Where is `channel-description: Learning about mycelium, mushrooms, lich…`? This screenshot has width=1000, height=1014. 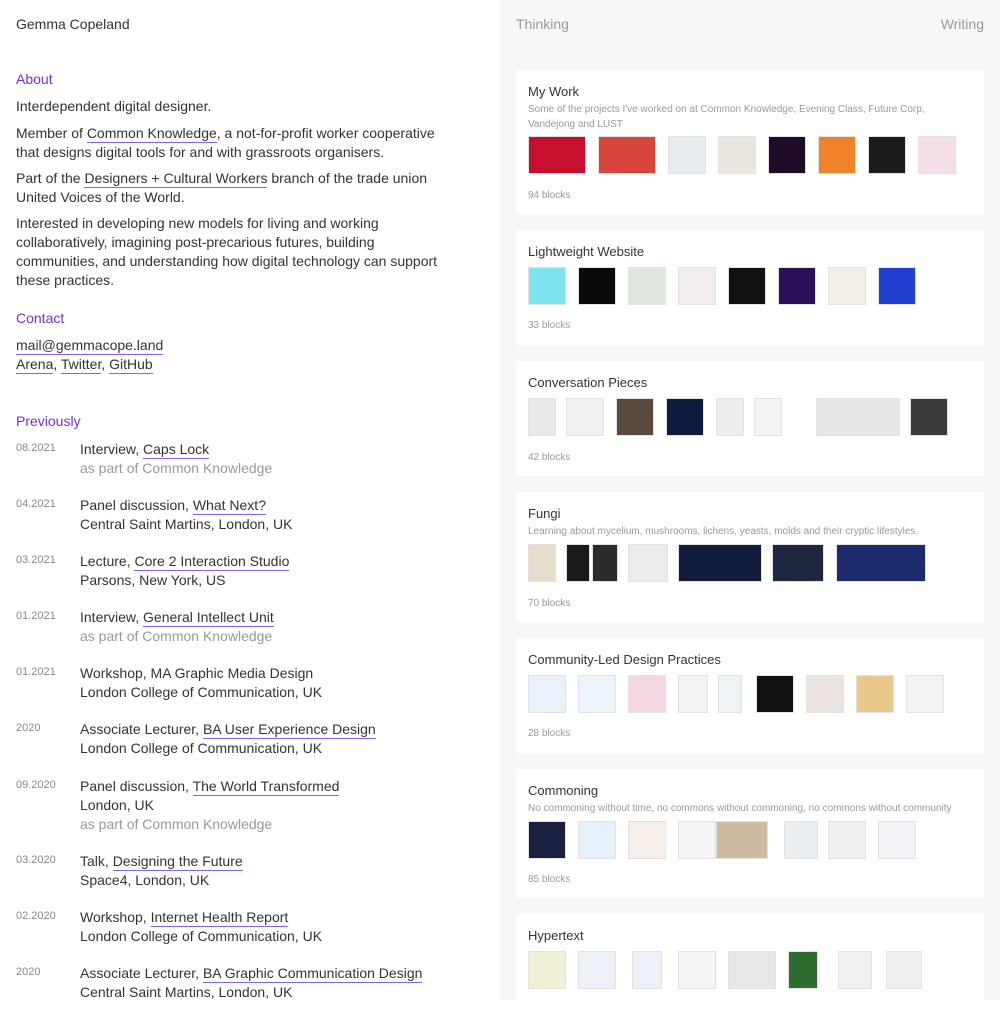
channel-description: Learning about mycelium, mushrooms, lich… is located at coordinates (723, 531).